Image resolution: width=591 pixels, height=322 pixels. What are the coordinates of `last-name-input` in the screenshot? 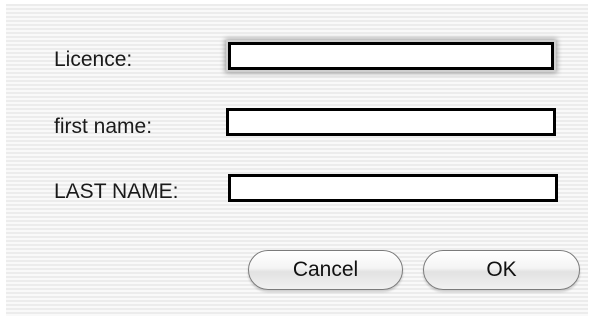 It's located at (393, 188).